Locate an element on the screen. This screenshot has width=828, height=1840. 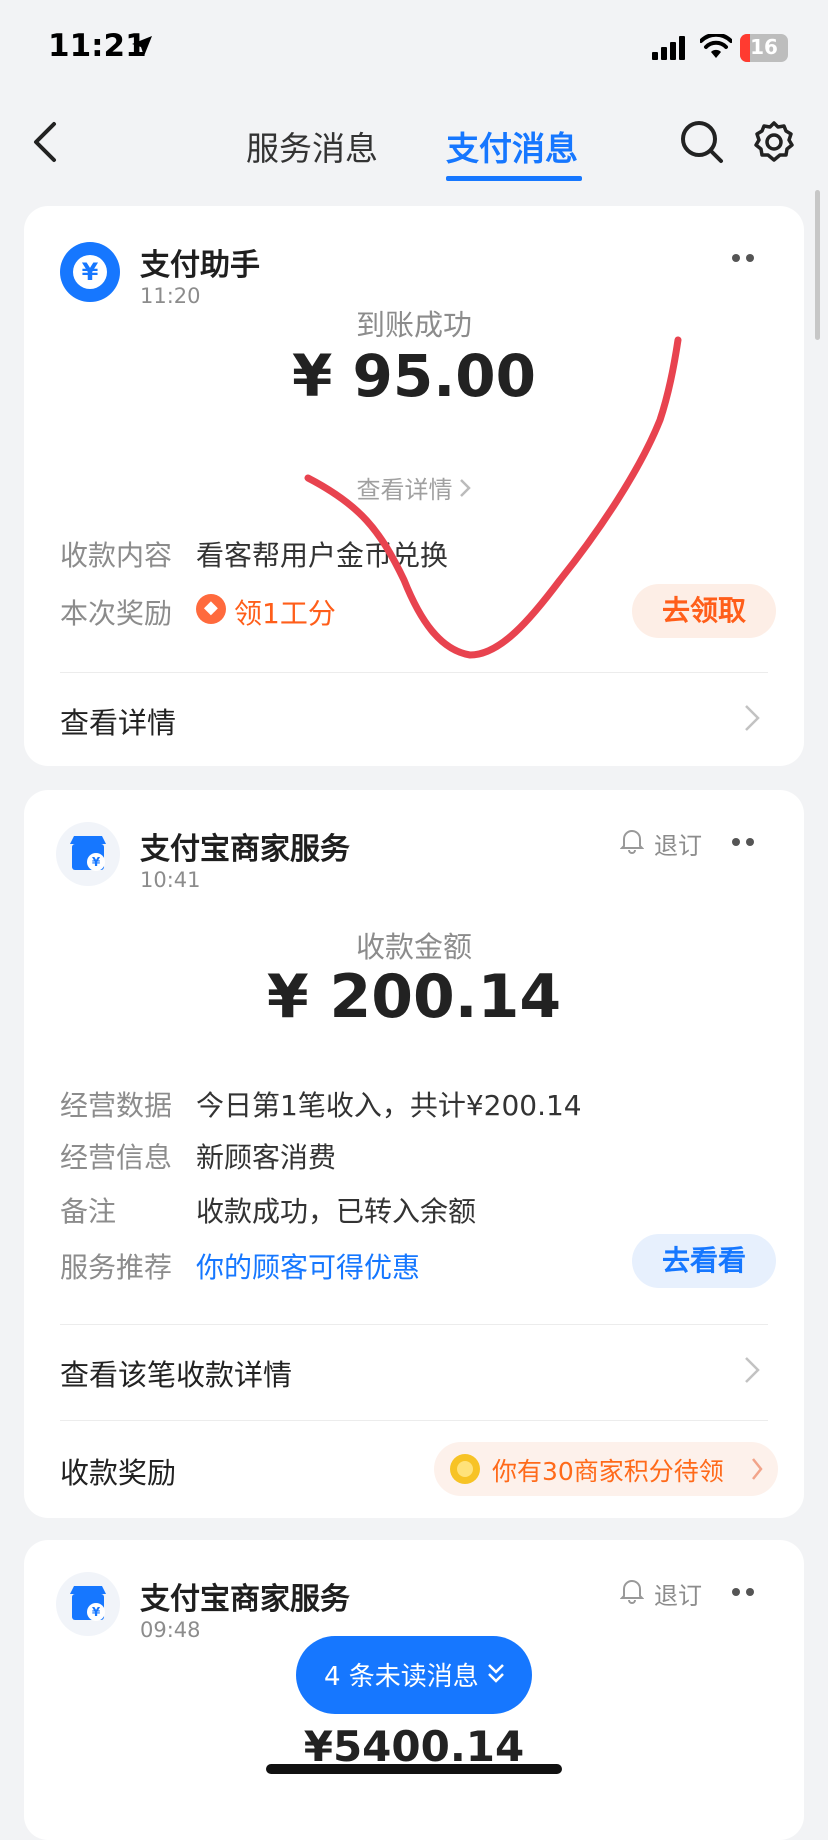
view-detail-link: 查看详情 is located at coordinates (414, 487).